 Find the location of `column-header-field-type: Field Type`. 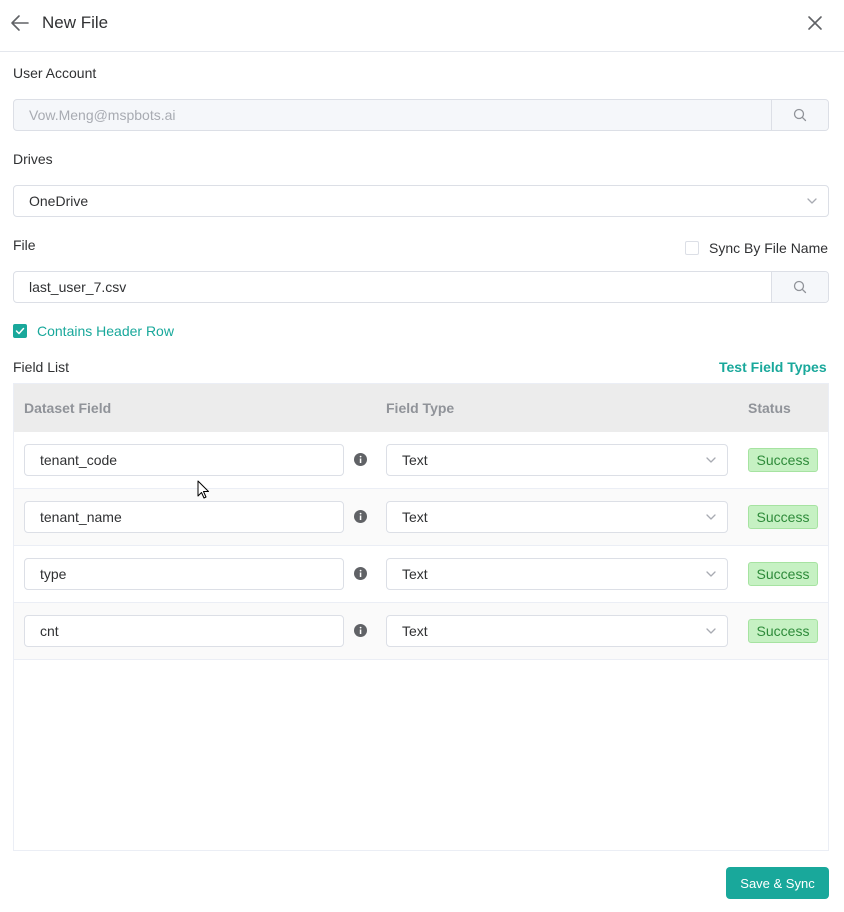

column-header-field-type: Field Type is located at coordinates (420, 408).